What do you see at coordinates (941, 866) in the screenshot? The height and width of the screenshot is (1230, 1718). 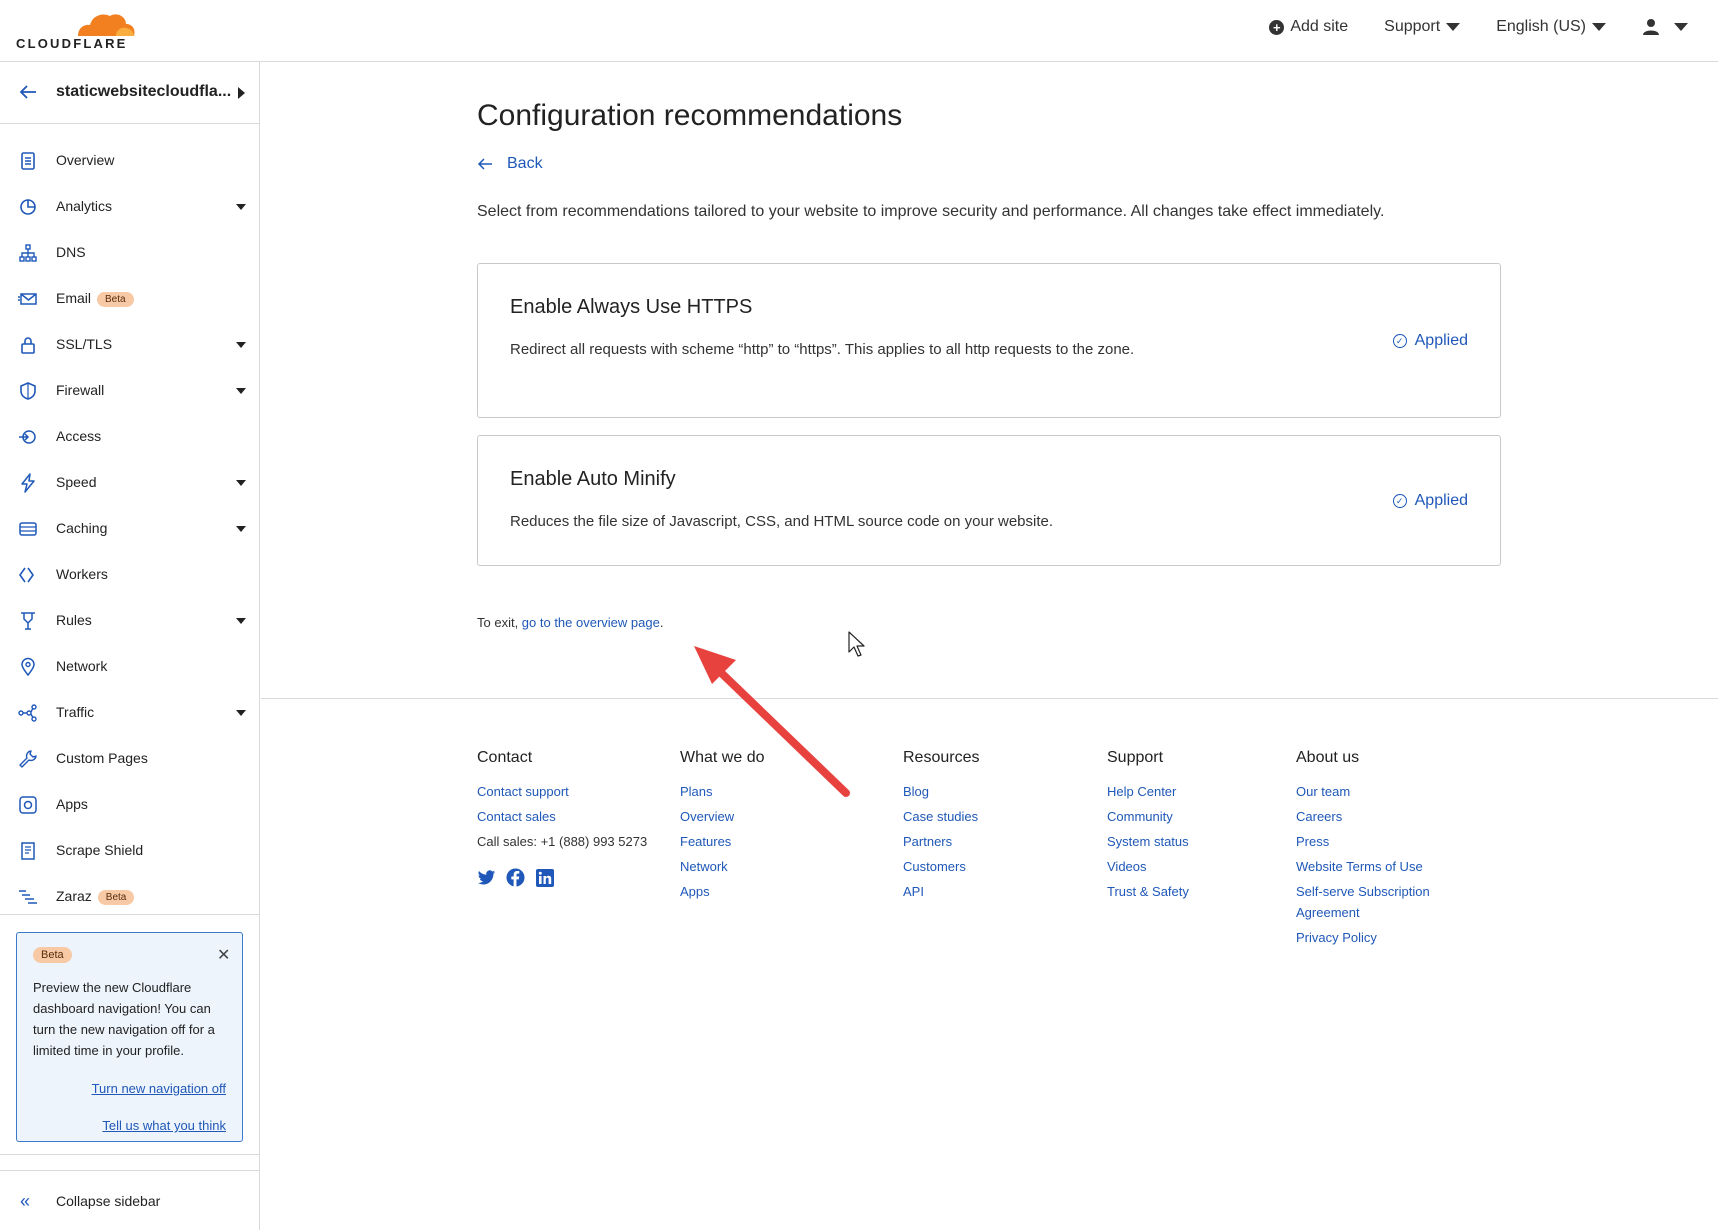 I see `footer-link: Customers` at bounding box center [941, 866].